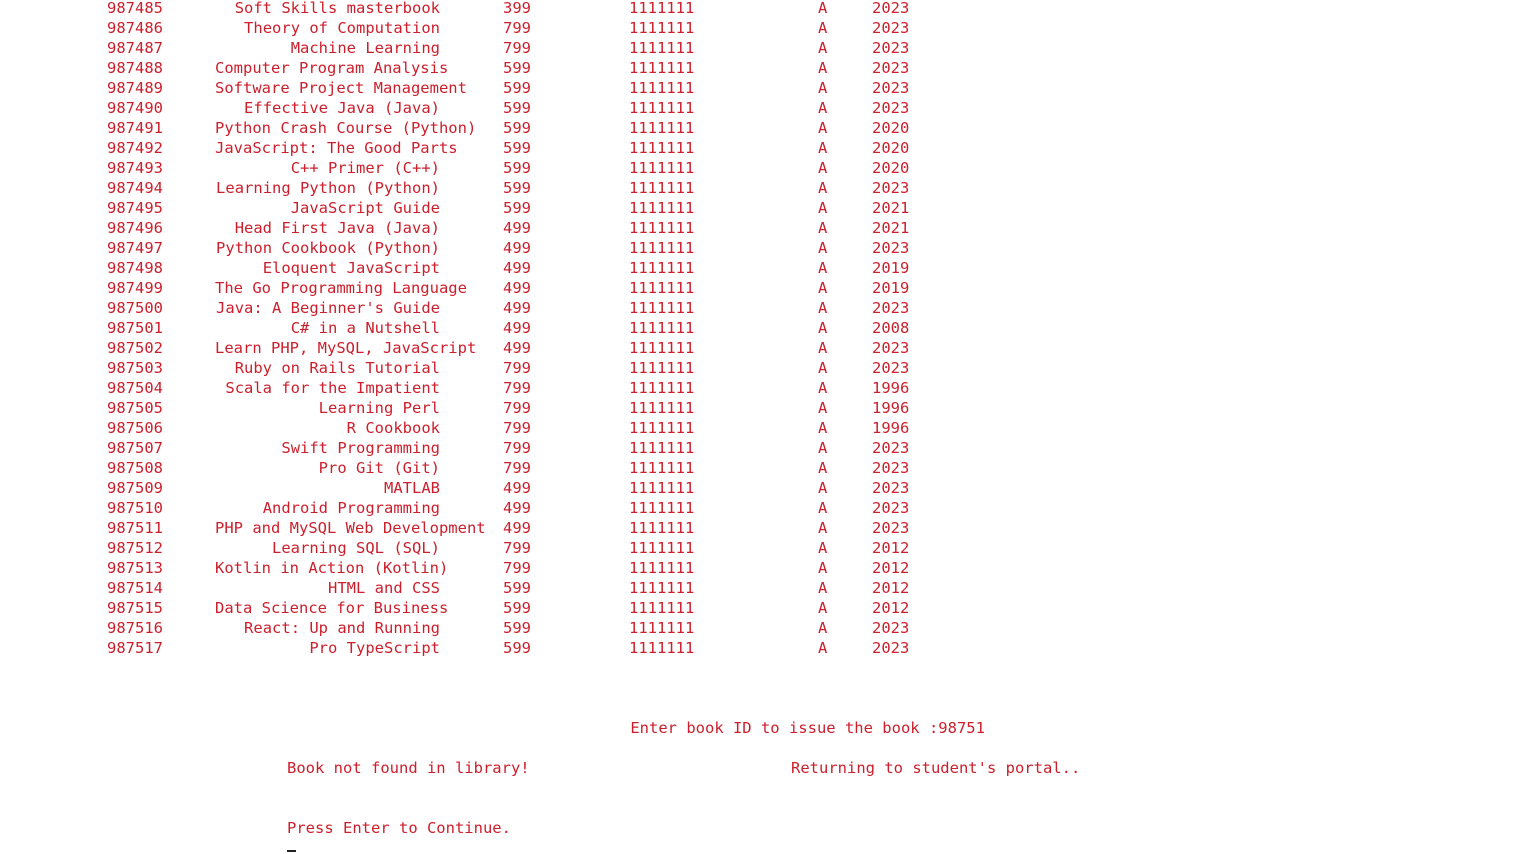  Describe the element at coordinates (345, 128) in the screenshot. I see `book-title-cell: Python Crash Course (Python)` at that location.